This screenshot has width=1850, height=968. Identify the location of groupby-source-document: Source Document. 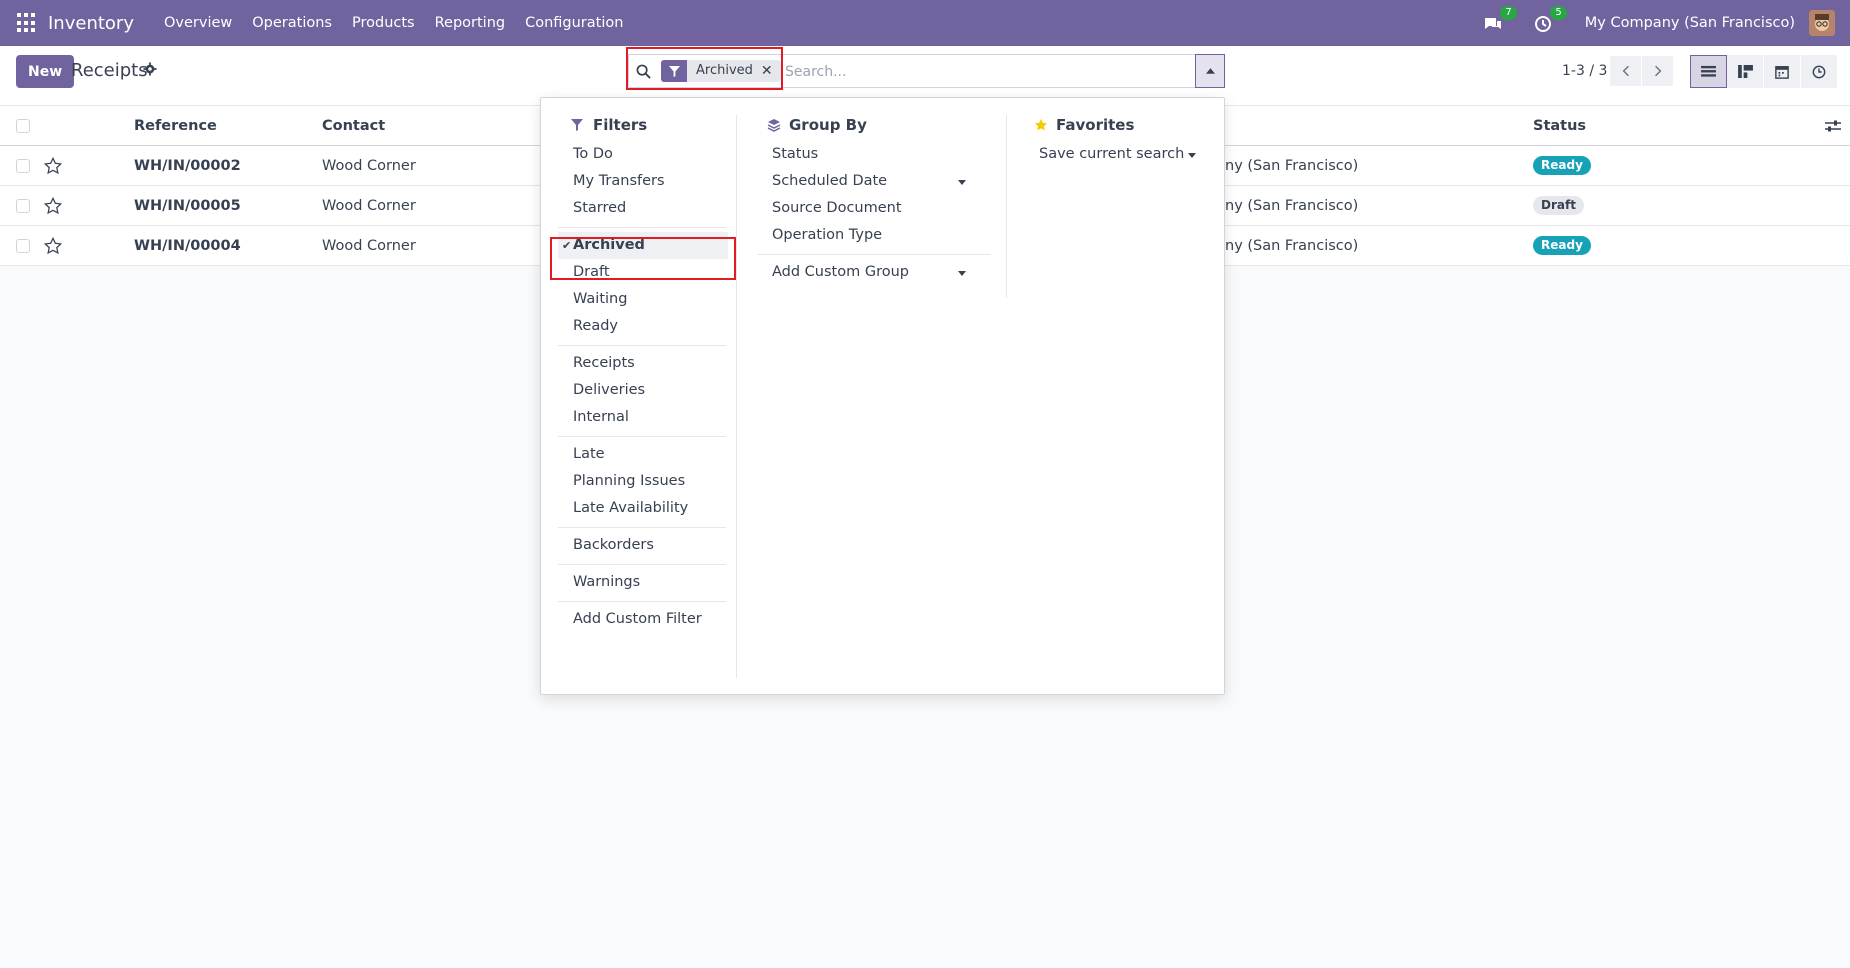
(876, 208).